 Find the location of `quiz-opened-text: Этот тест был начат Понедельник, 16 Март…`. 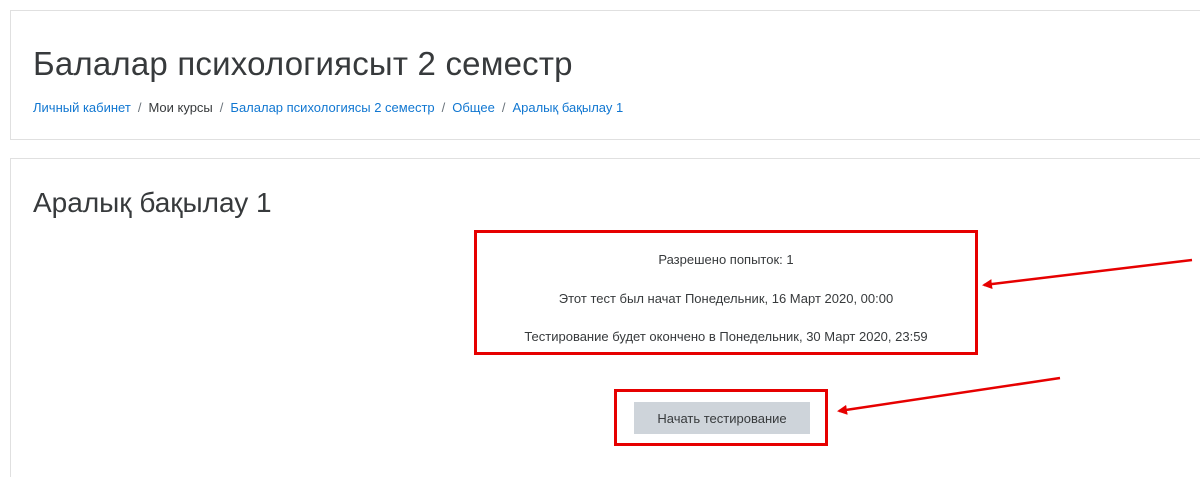

quiz-opened-text: Этот тест был начат Понедельник, 16 Март… is located at coordinates (726, 298).